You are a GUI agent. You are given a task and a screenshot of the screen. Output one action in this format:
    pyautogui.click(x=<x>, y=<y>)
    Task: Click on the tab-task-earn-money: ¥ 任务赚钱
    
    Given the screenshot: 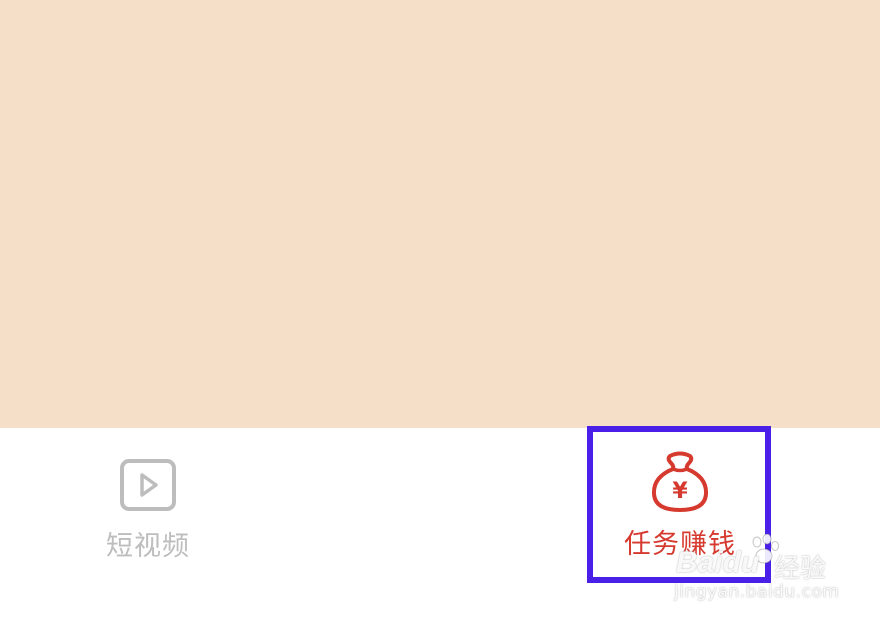 What is the action you would take?
    pyautogui.click(x=680, y=505)
    